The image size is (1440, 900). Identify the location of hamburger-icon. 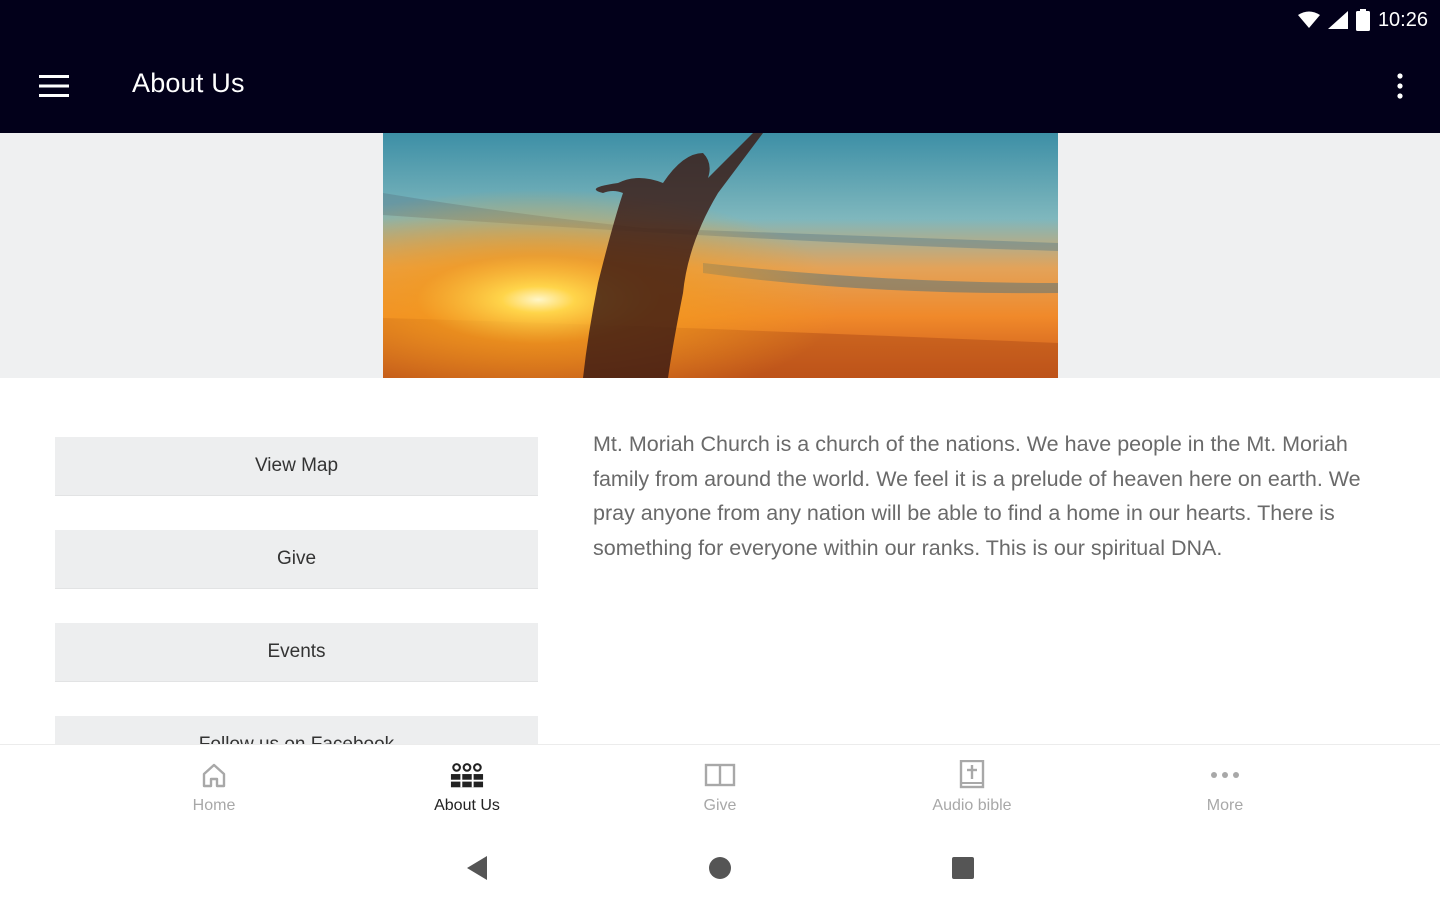
(54, 86).